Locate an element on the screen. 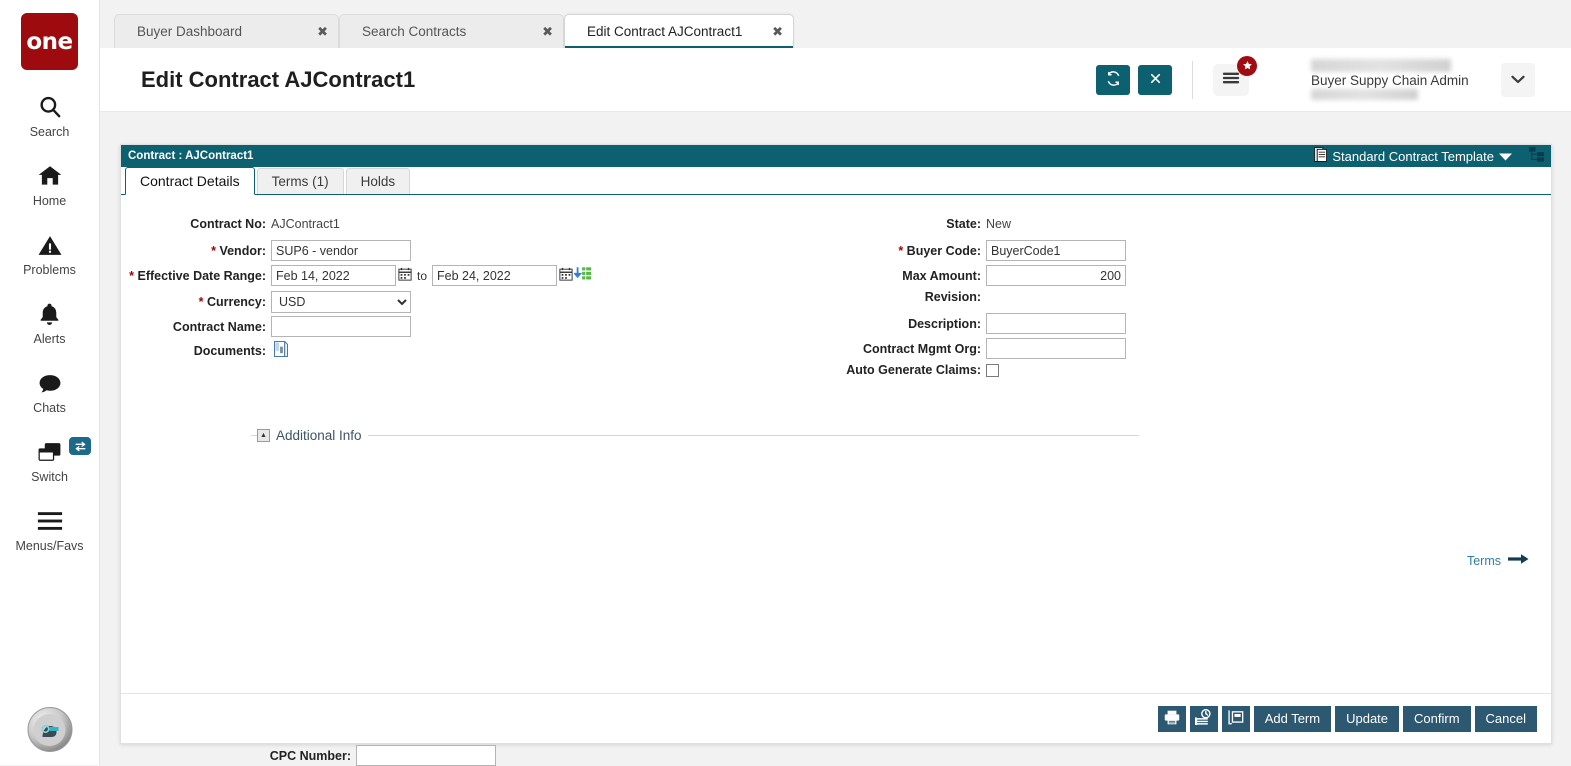 The width and height of the screenshot is (1571, 766). max-amount-input is located at coordinates (1056, 275).